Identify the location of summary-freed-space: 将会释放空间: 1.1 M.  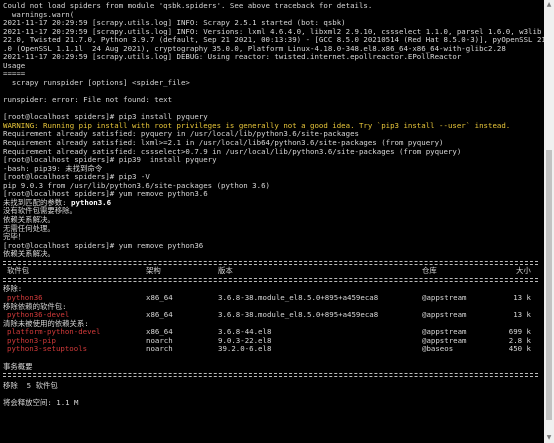
(41, 402).